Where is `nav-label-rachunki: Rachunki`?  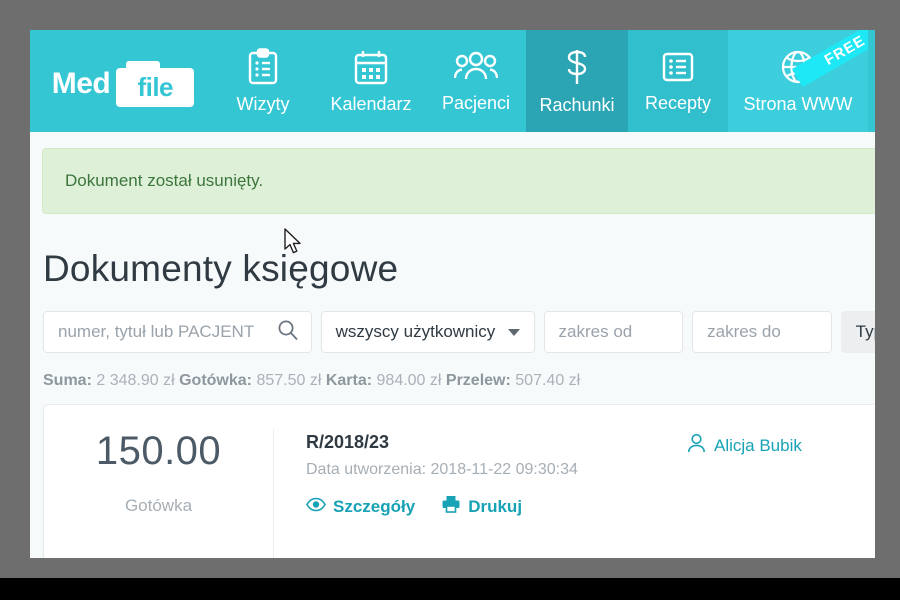
nav-label-rachunki: Rachunki is located at coordinates (577, 104).